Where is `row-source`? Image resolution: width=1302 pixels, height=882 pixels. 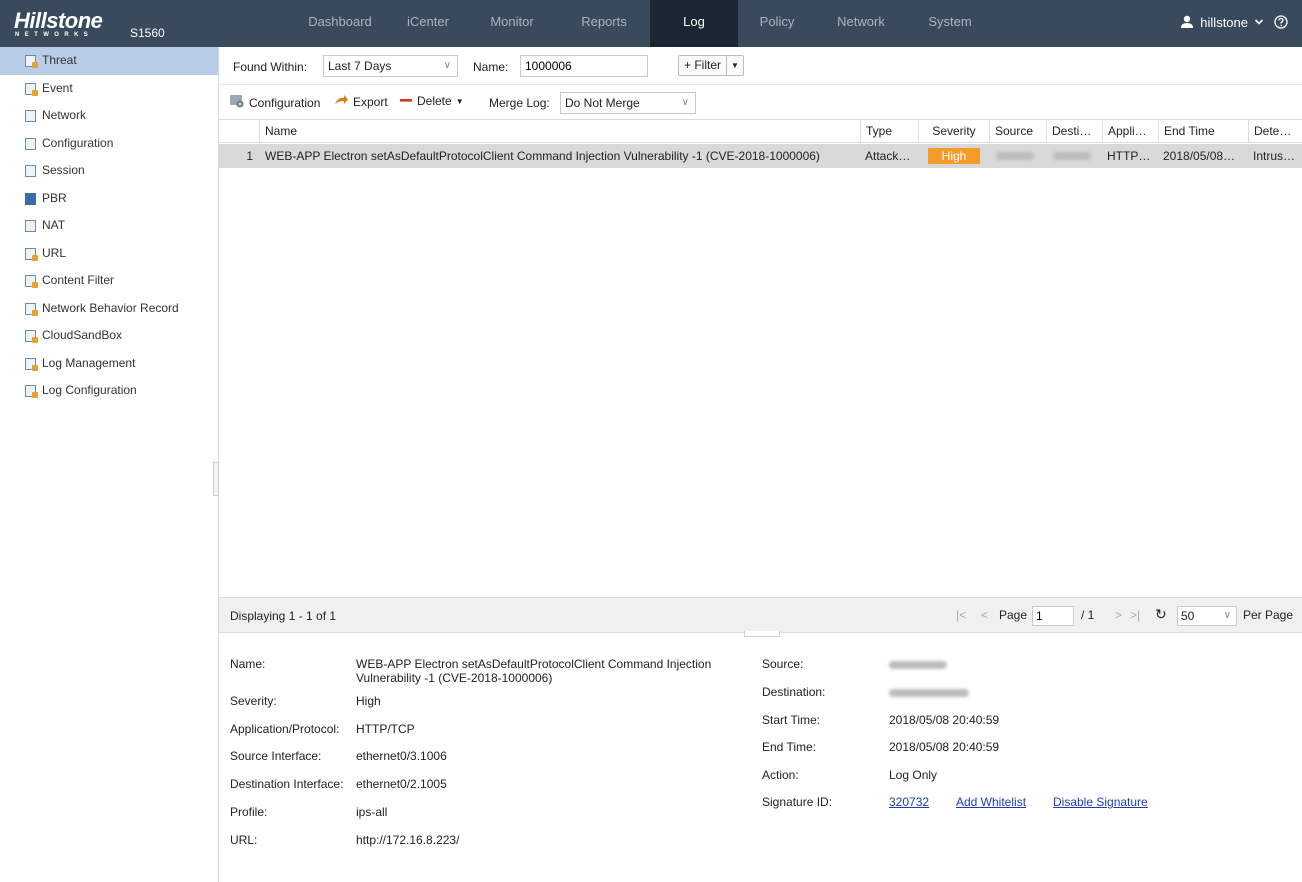 row-source is located at coordinates (1017, 156).